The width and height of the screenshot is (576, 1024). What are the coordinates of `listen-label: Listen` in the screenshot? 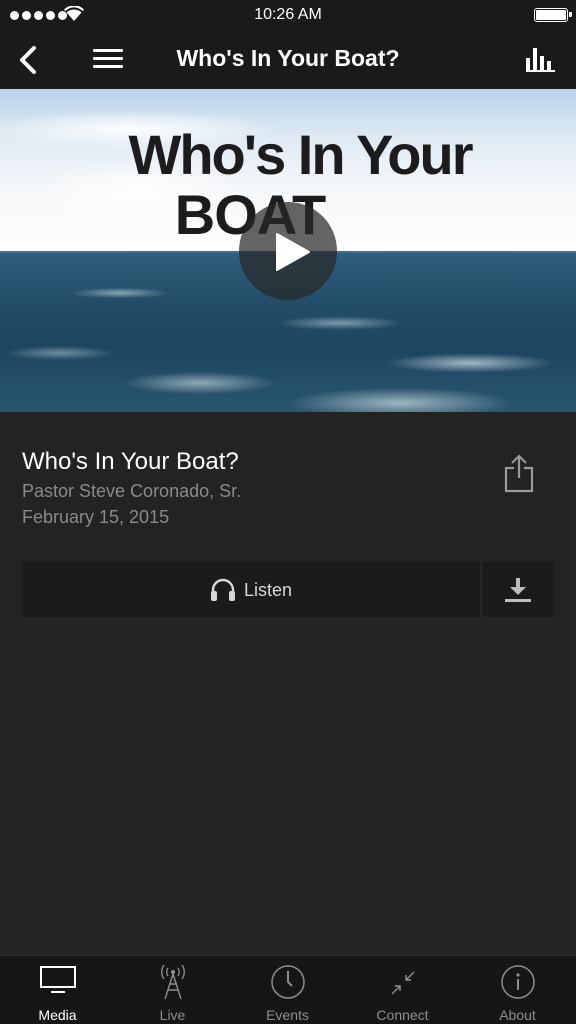 It's located at (268, 589).